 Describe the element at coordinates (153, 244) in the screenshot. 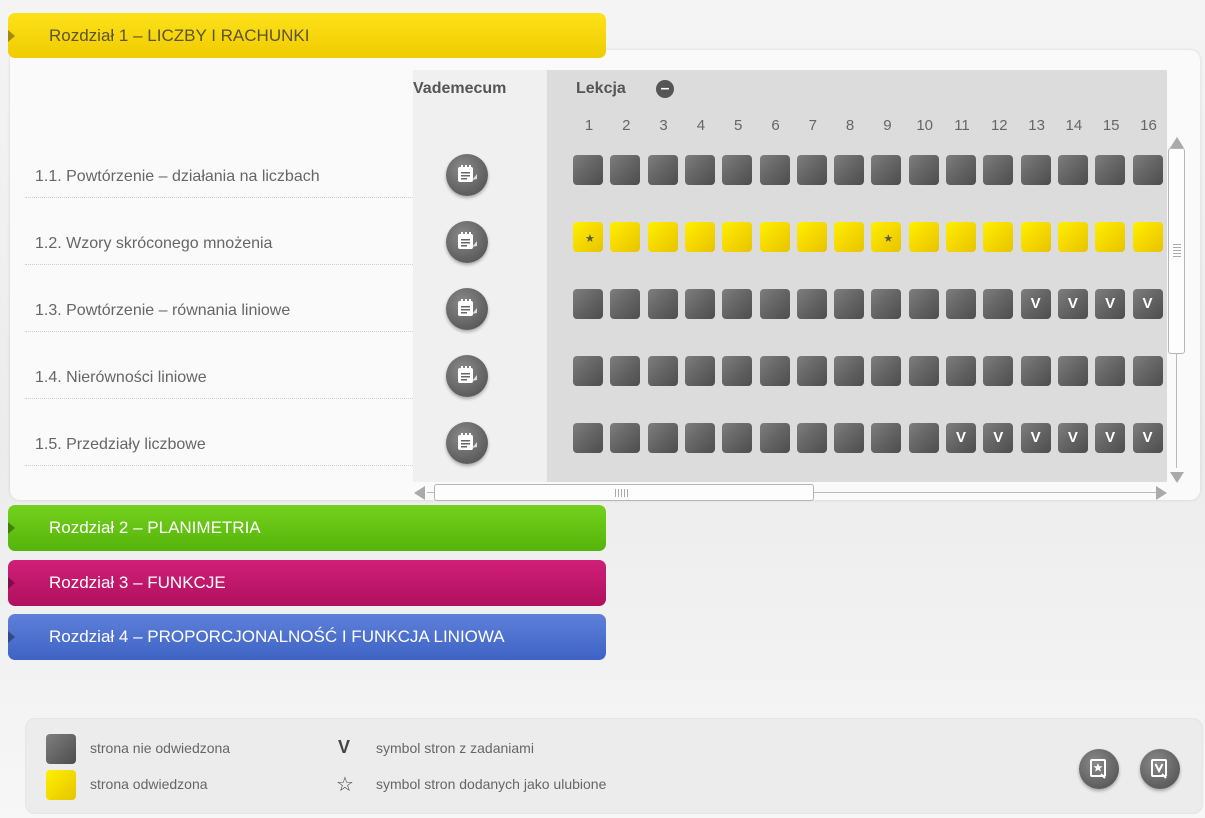

I see `lesson-row-title: 1.2. Wzory skróconego mnożenia` at that location.